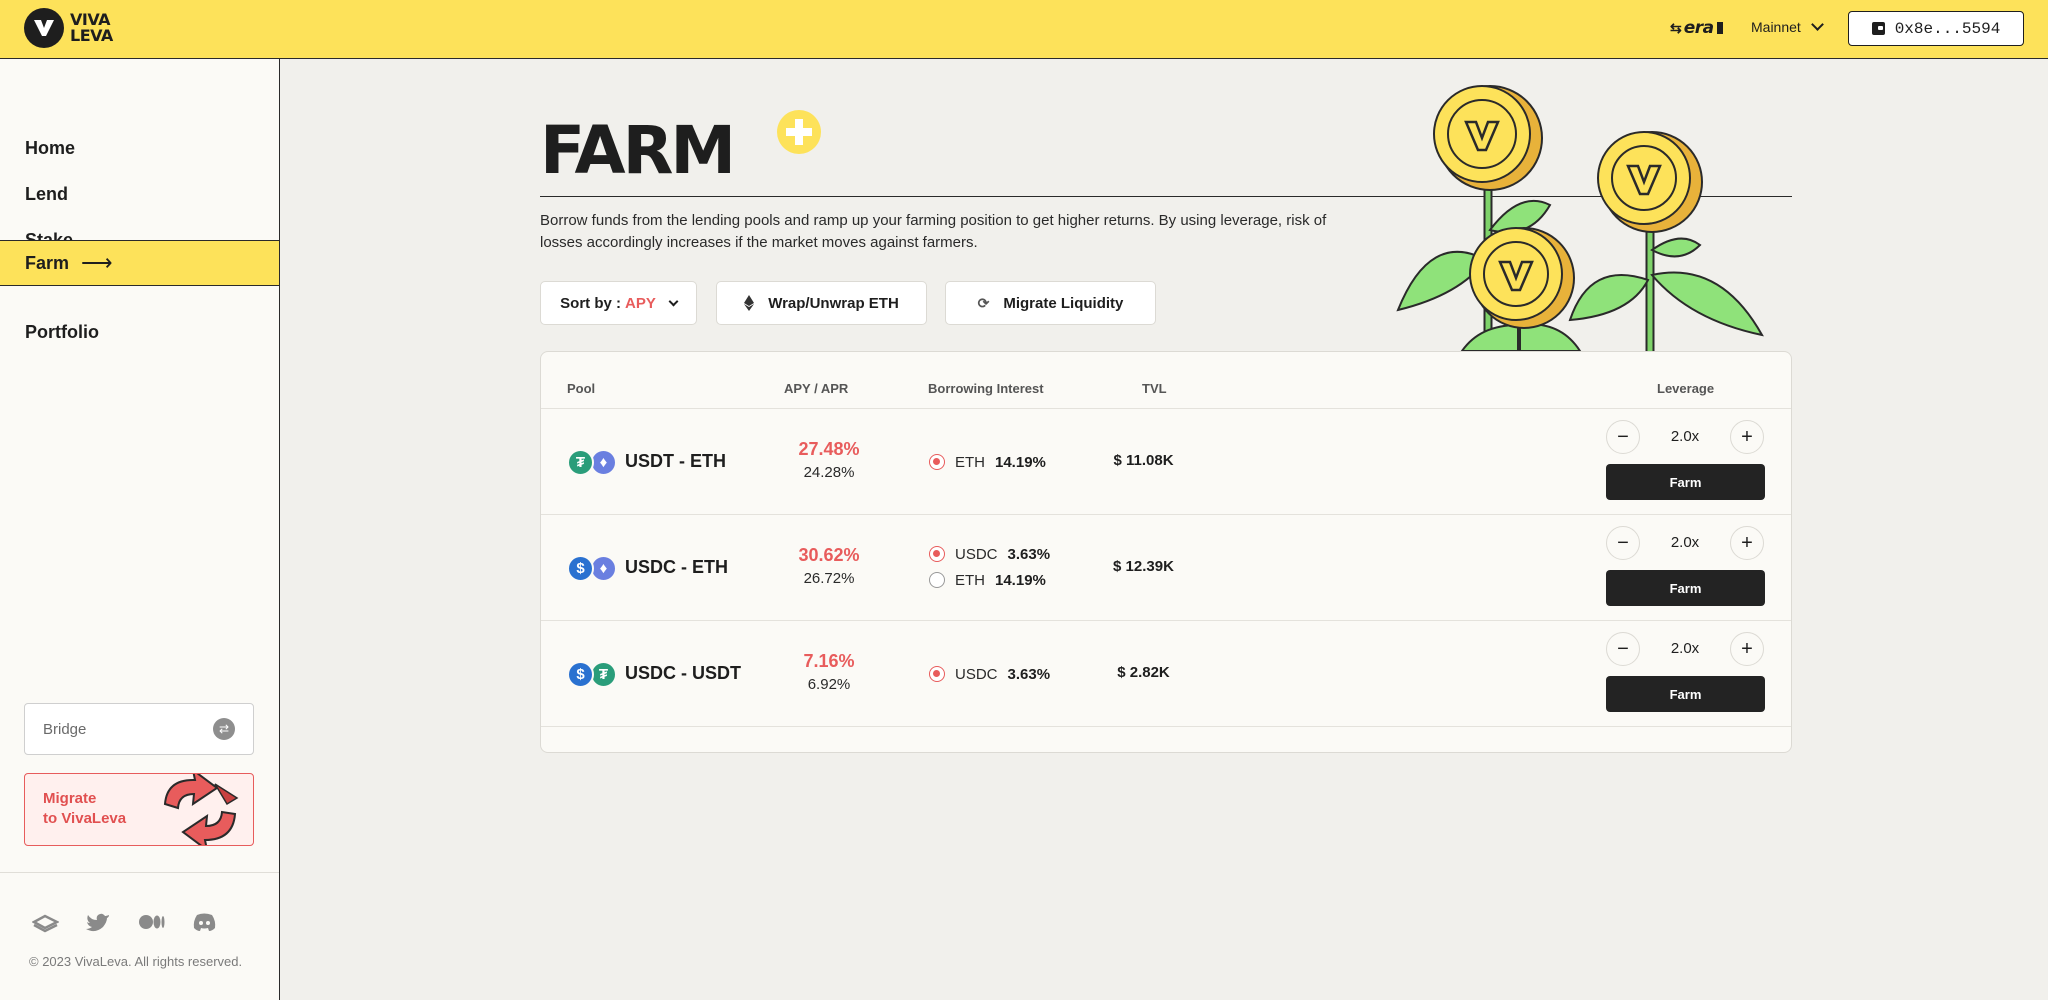 Image resolution: width=2048 pixels, height=1000 pixels. I want to click on pool-name: USDC - ETH, so click(676, 567).